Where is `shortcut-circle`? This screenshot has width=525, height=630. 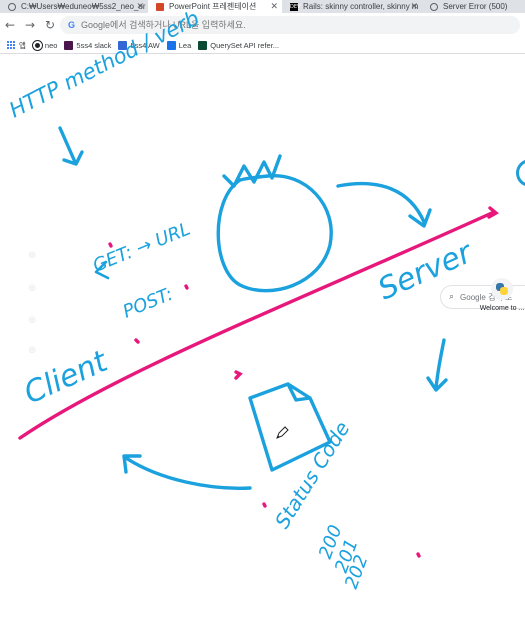 shortcut-circle is located at coordinates (502, 289).